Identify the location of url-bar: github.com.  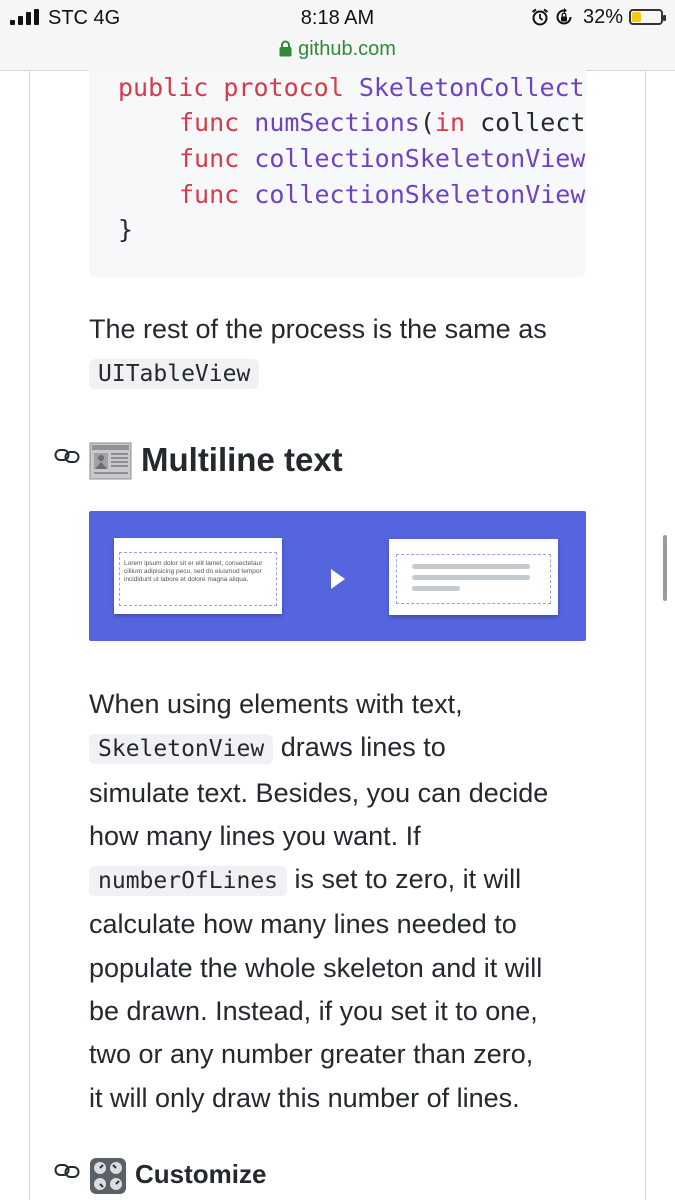
(337, 49).